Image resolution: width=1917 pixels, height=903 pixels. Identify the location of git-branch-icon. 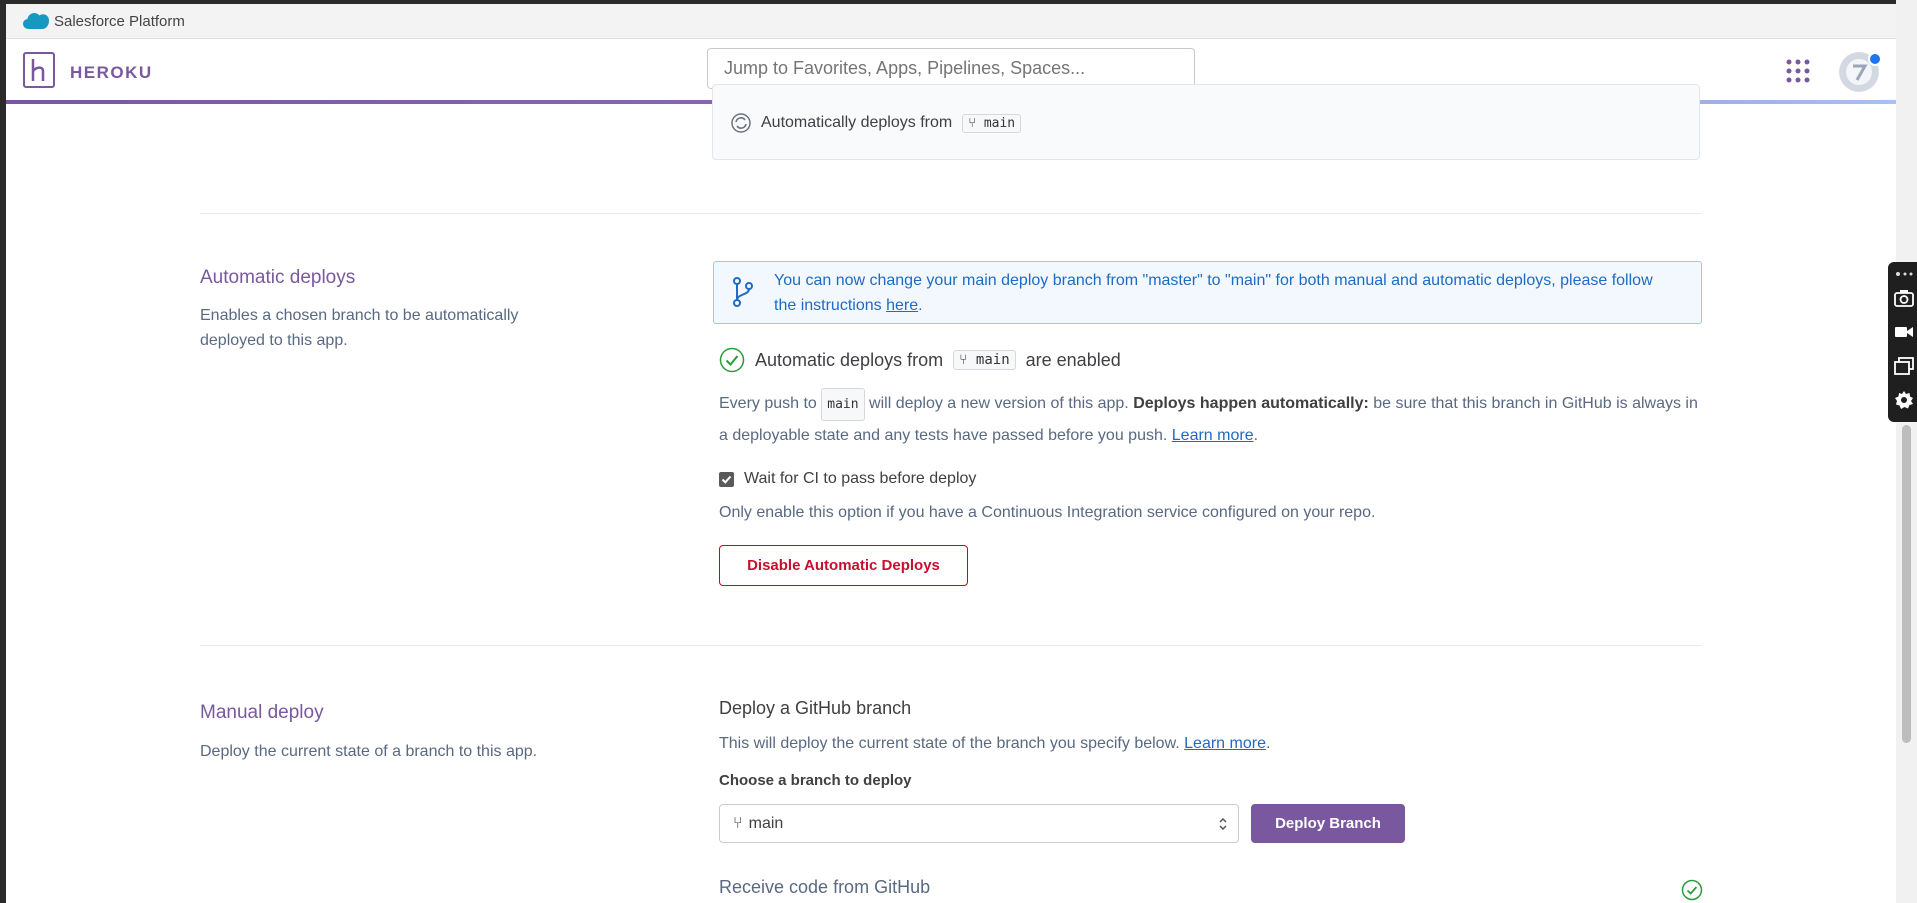
(743, 292).